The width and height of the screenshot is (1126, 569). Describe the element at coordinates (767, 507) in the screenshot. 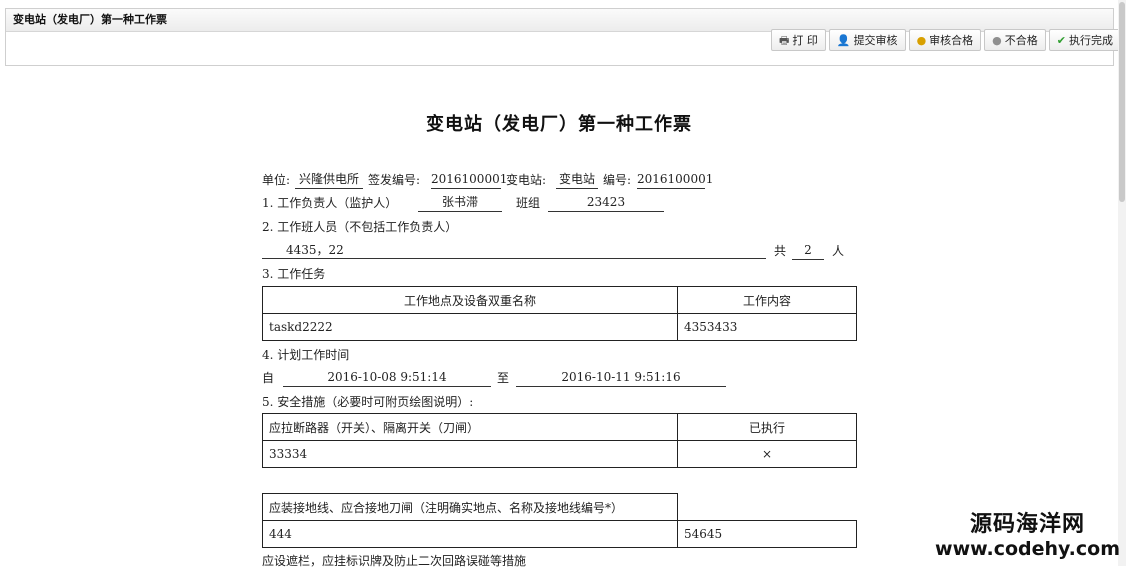

I see `grounding-header-blank` at that location.